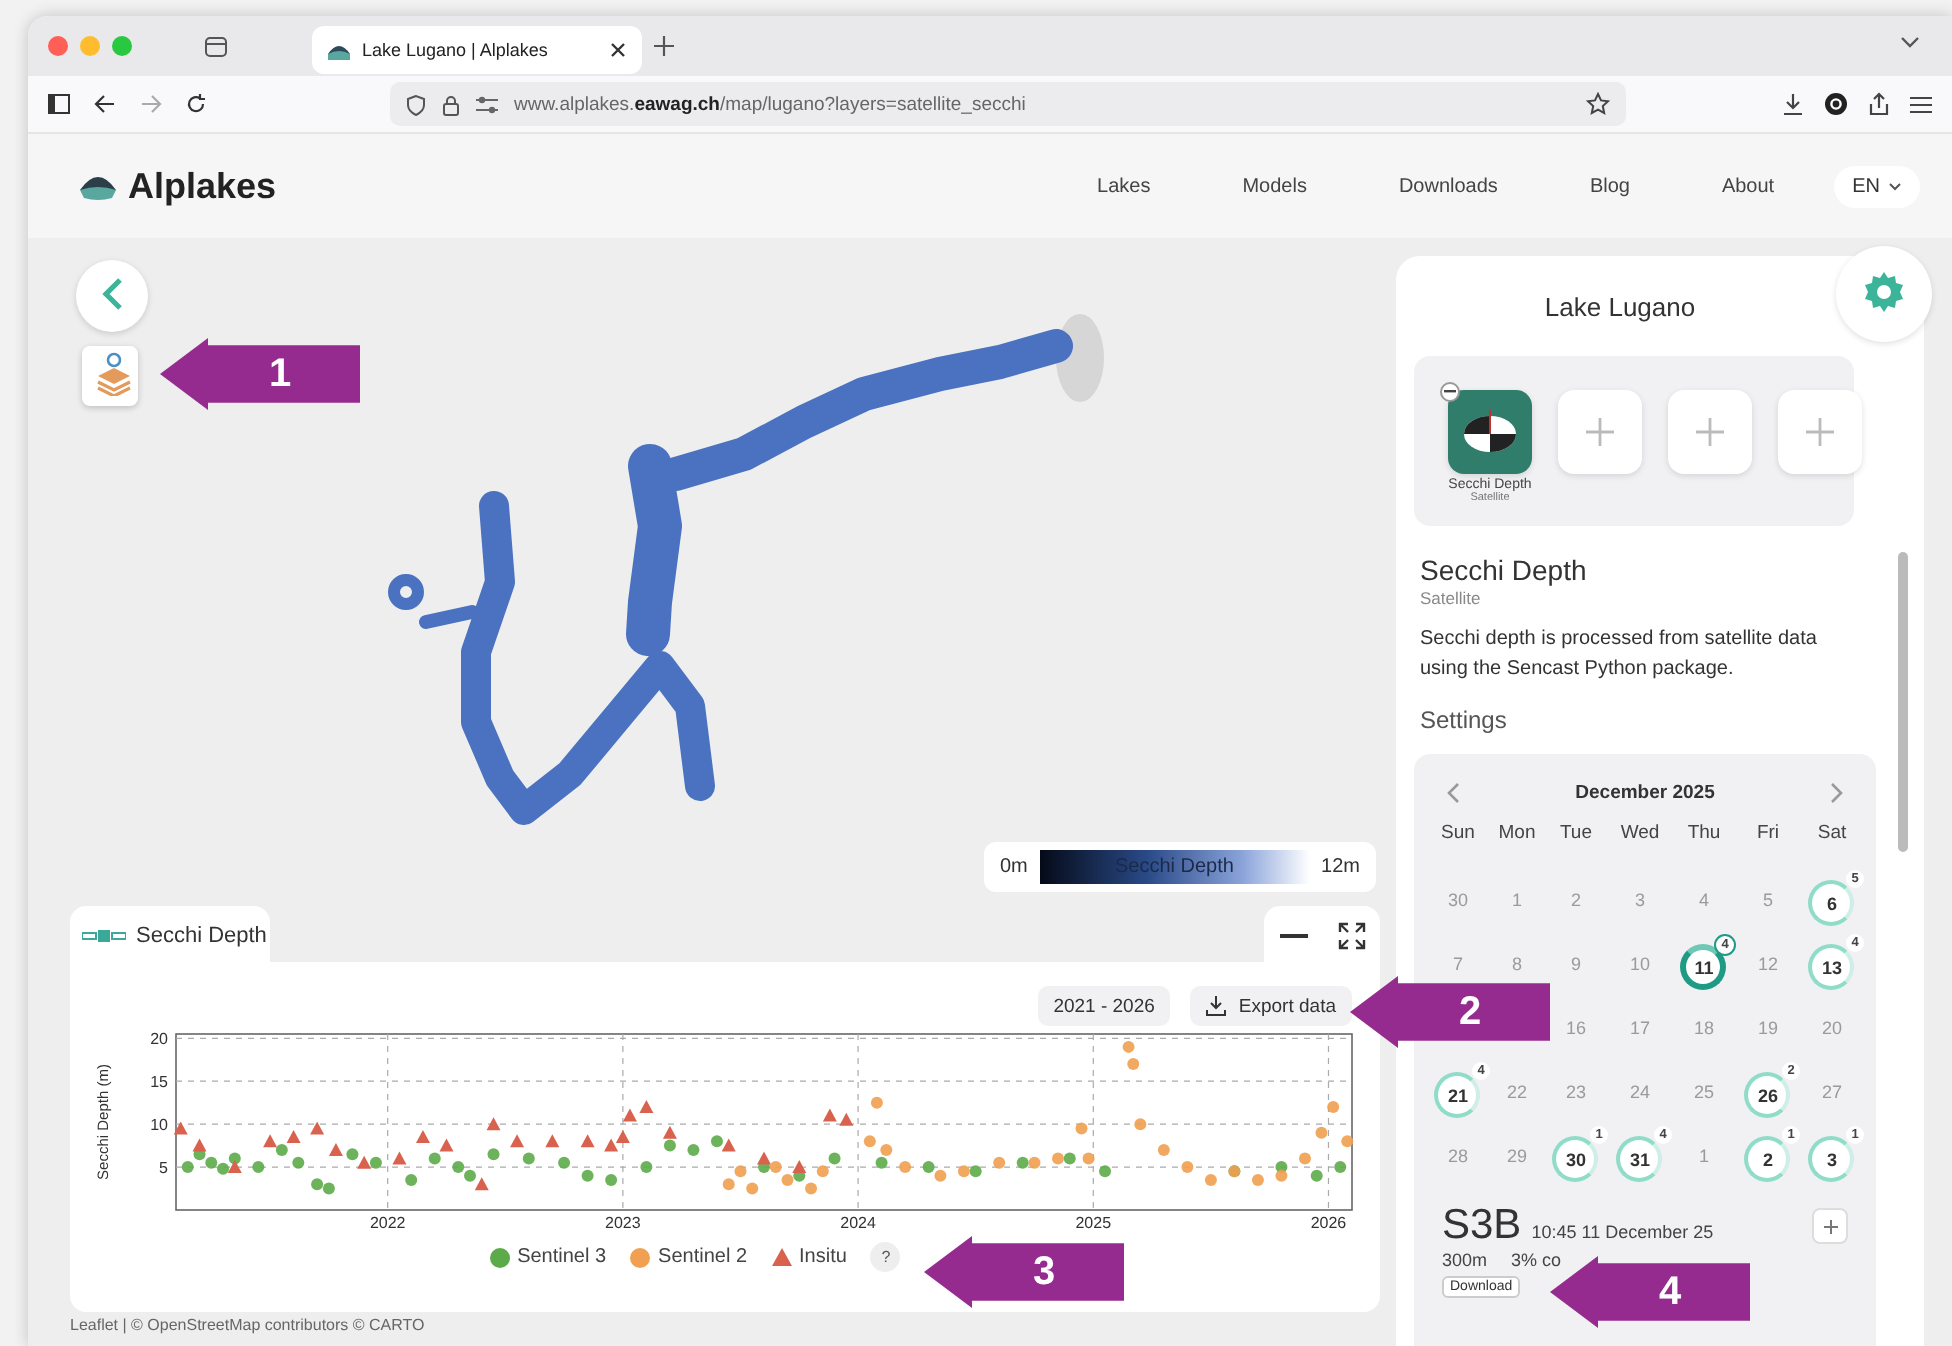 The width and height of the screenshot is (1952, 1346). What do you see at coordinates (1093, 1223) in the screenshot?
I see `x-tick-label: 2025` at bounding box center [1093, 1223].